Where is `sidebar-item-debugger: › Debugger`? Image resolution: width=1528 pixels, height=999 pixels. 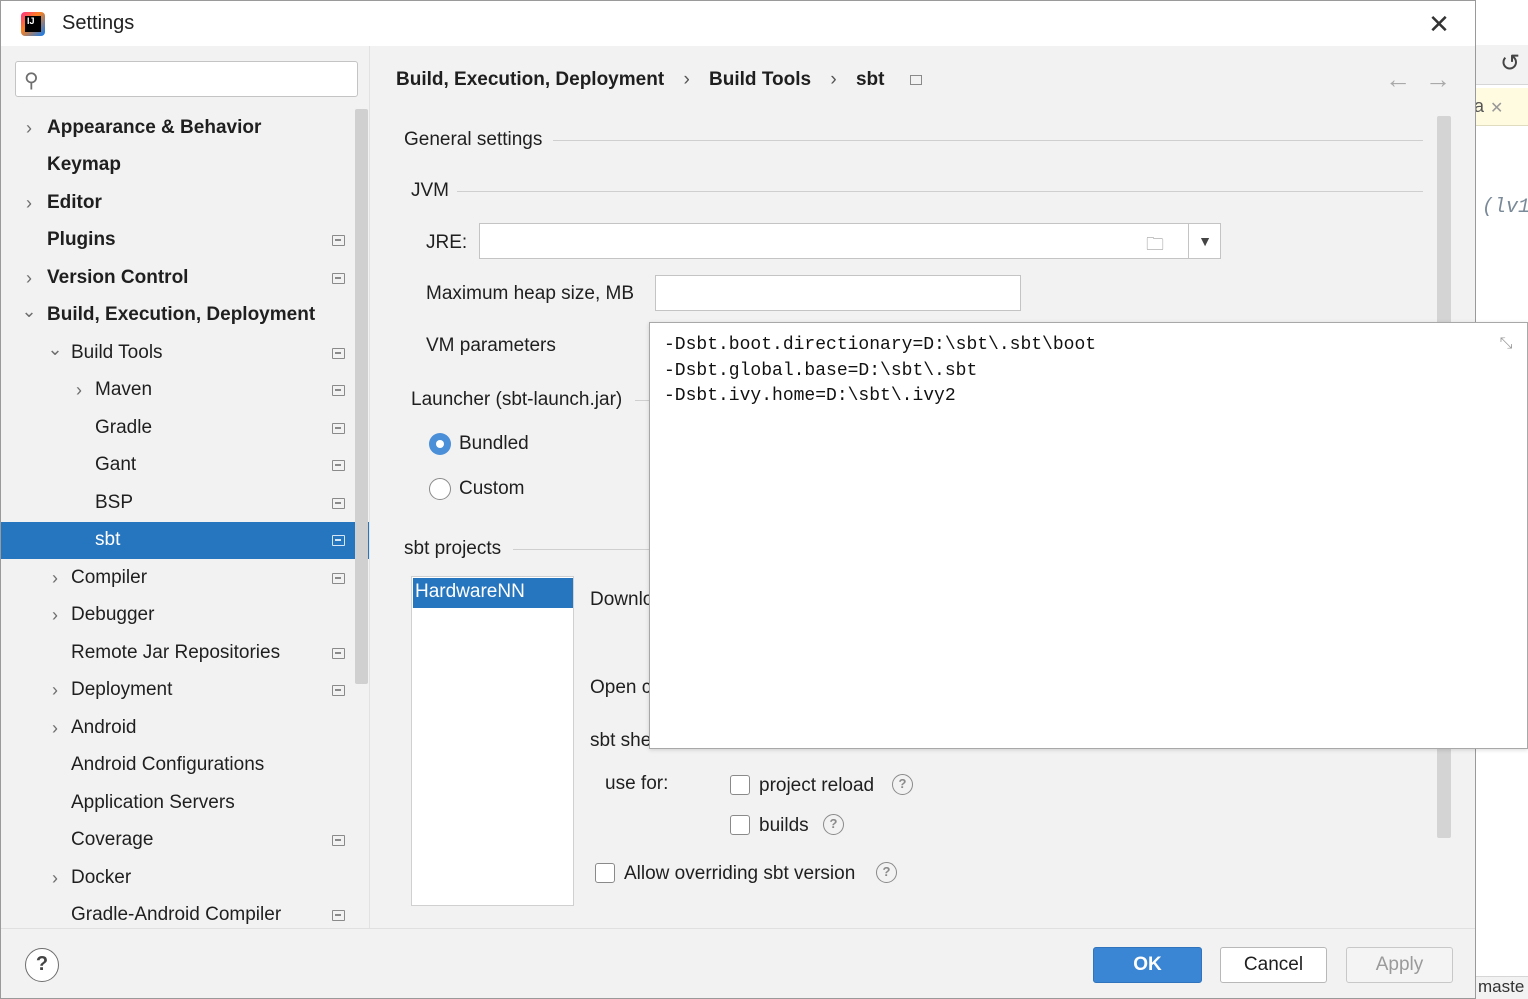 sidebar-item-debugger: › Debugger is located at coordinates (185, 615).